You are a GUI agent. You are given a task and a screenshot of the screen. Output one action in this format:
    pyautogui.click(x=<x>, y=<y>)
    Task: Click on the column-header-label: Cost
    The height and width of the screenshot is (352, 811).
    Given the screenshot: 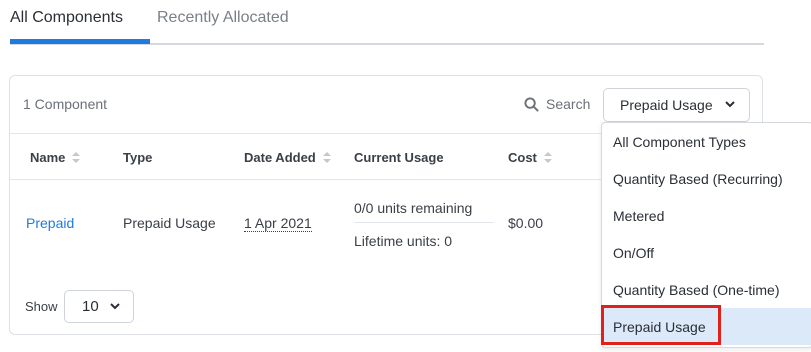 What is the action you would take?
    pyautogui.click(x=522, y=157)
    